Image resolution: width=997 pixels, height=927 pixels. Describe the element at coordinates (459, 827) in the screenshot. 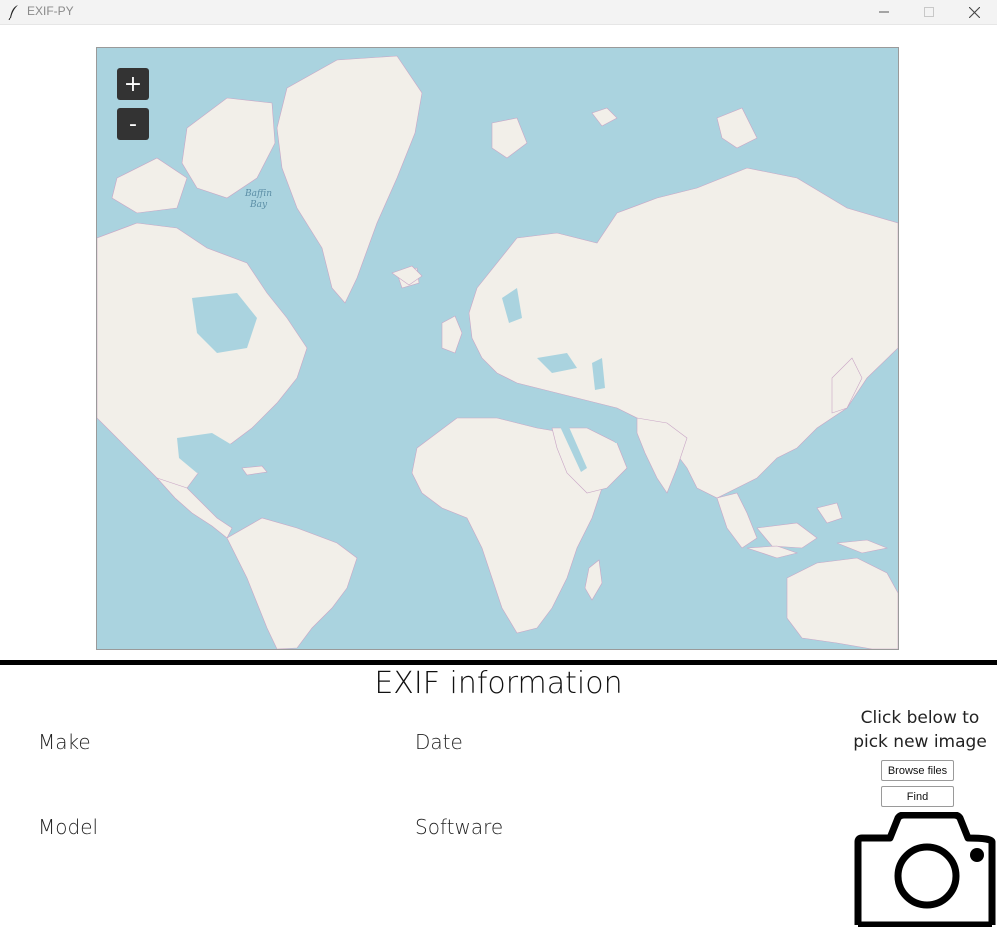

I see `software-label: Software` at that location.